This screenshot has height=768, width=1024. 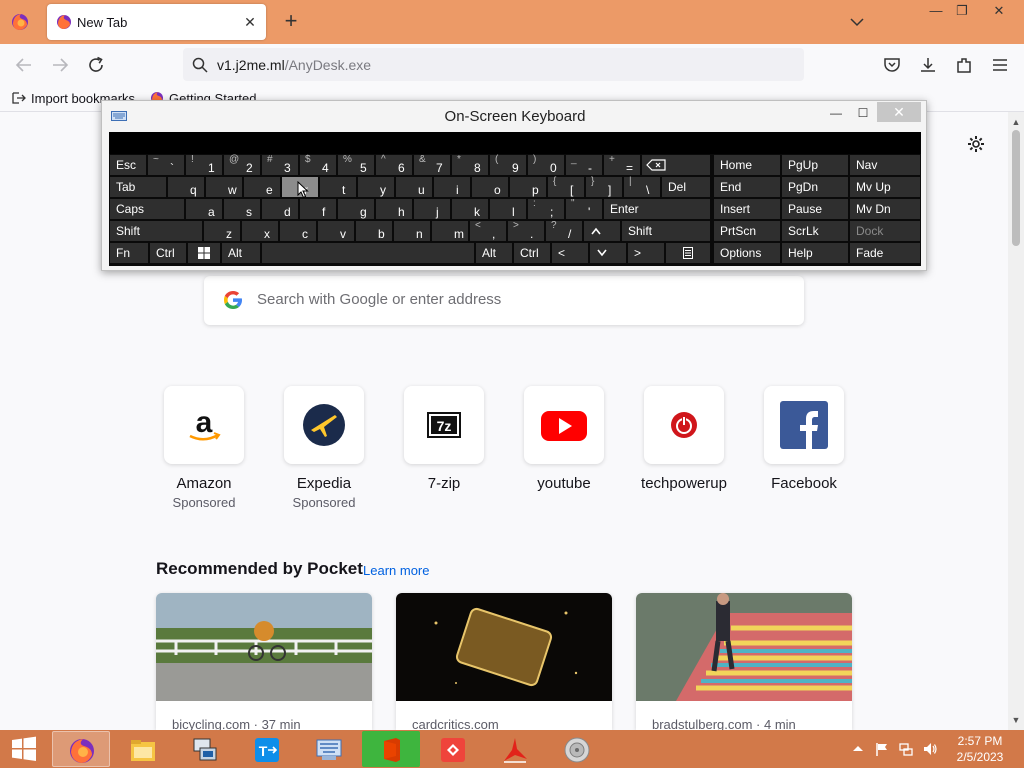 I want to click on pocket-learn-more-link: Learn more, so click(x=396, y=570).